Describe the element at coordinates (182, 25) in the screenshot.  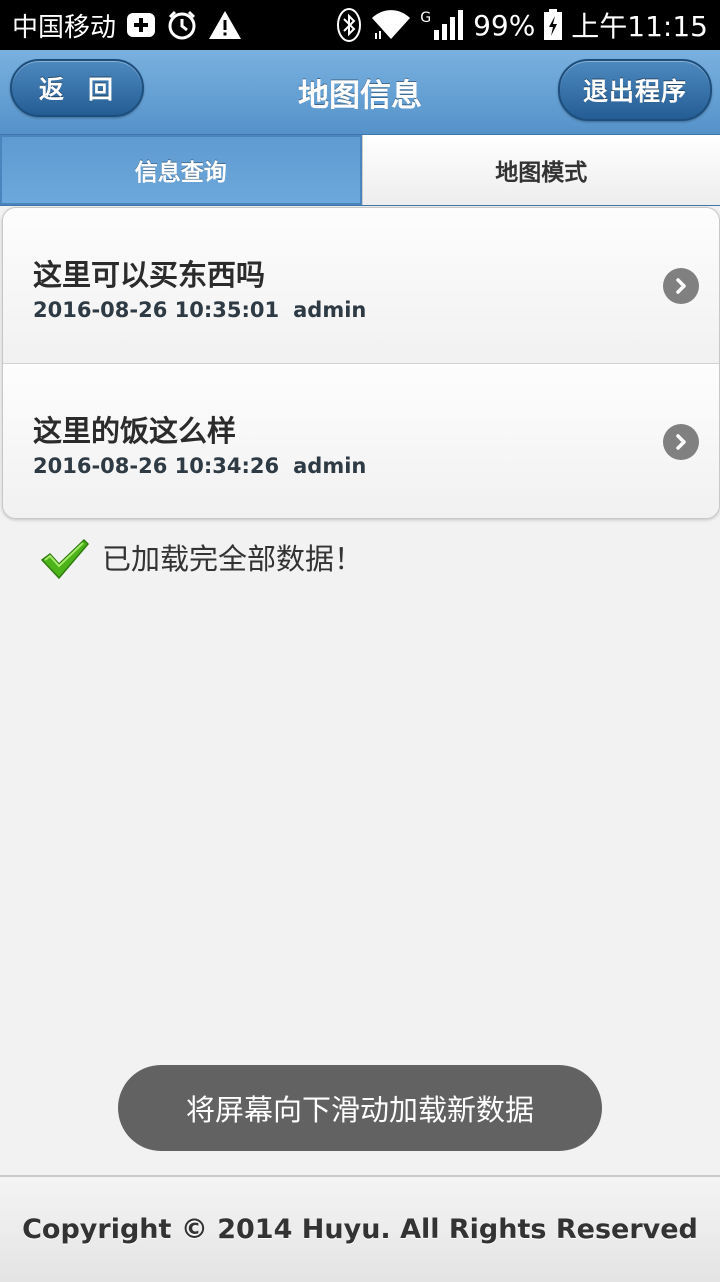
I see `alarm-icon` at that location.